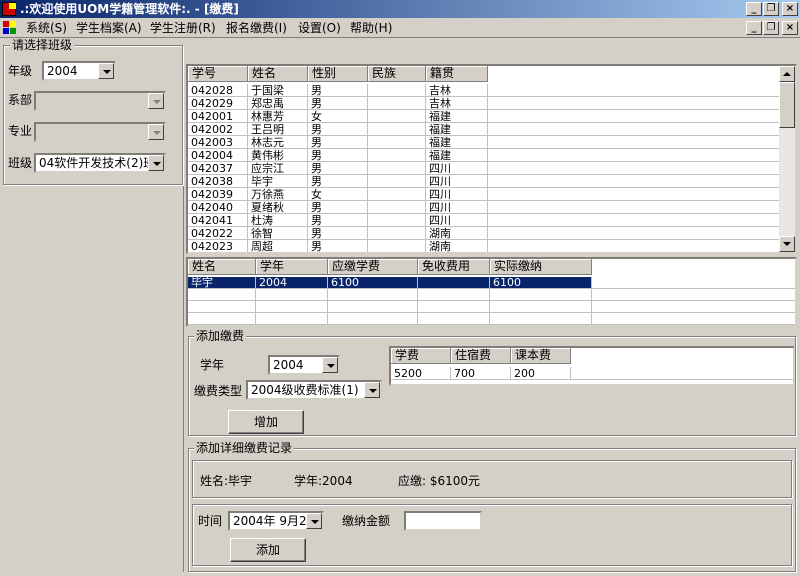  Describe the element at coordinates (373, 267) in the screenshot. I see `fee-col-due: 应缴学费` at that location.